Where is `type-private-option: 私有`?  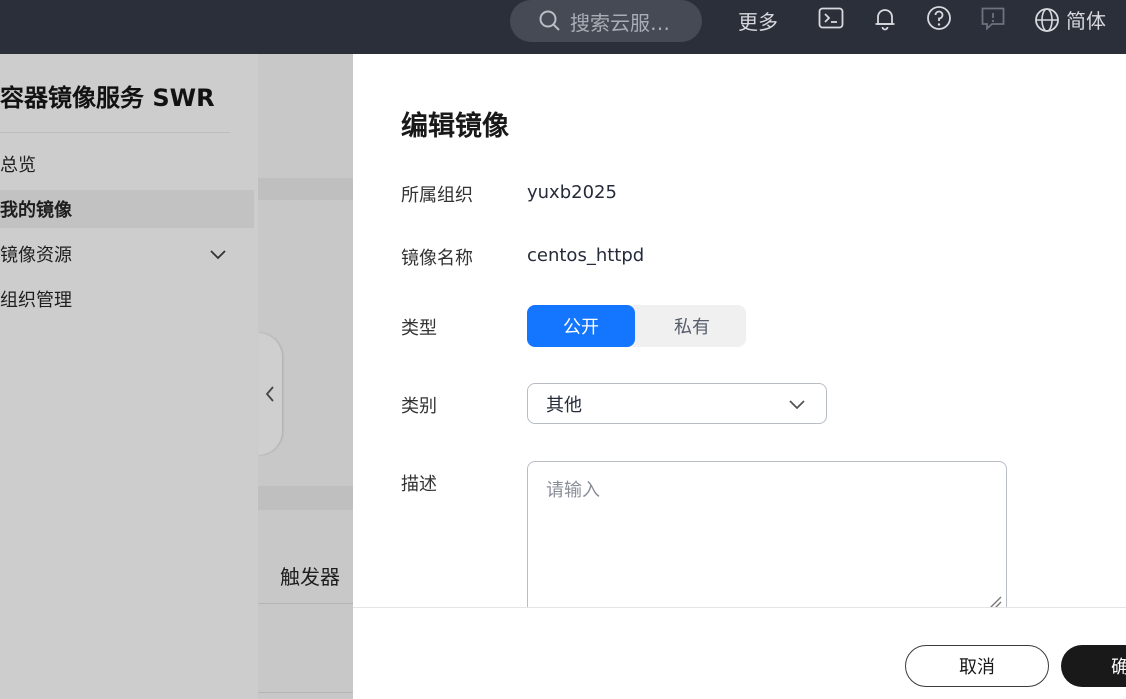
type-private-option: 私有 is located at coordinates (692, 326).